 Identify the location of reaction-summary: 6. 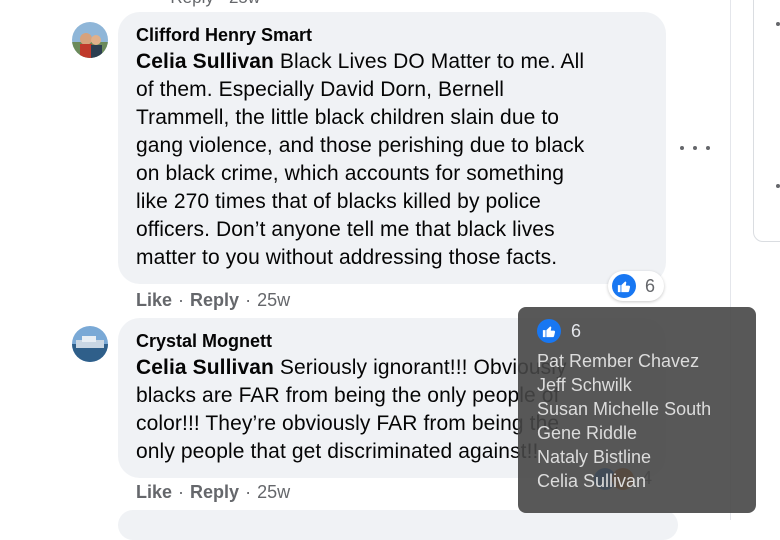
(636, 286).